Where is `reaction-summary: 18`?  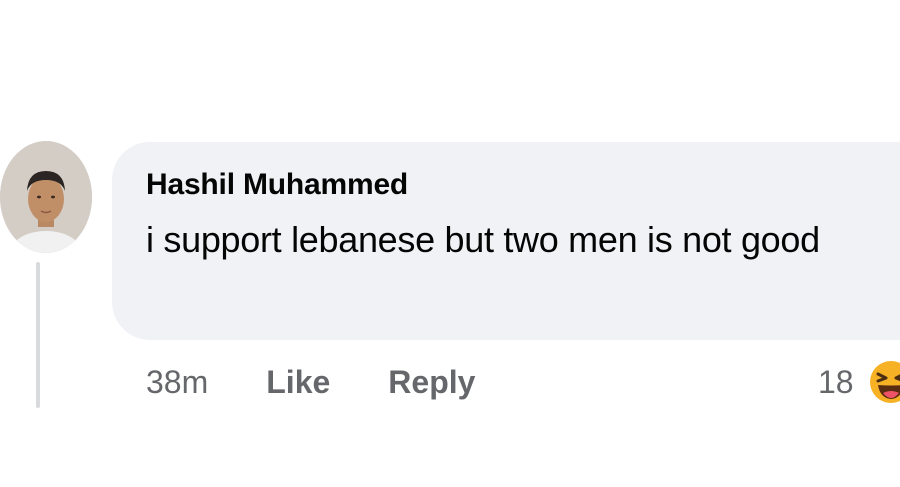 reaction-summary: 18 is located at coordinates (859, 382).